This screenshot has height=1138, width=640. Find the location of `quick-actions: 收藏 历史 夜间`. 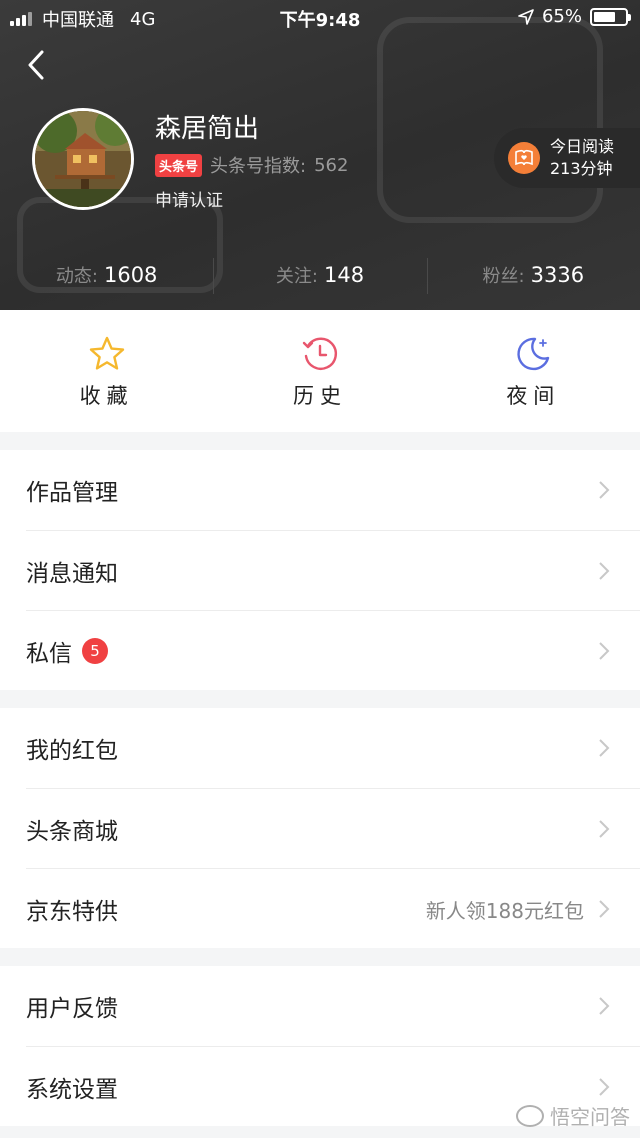

quick-actions: 收藏 历史 夜间 is located at coordinates (320, 371).